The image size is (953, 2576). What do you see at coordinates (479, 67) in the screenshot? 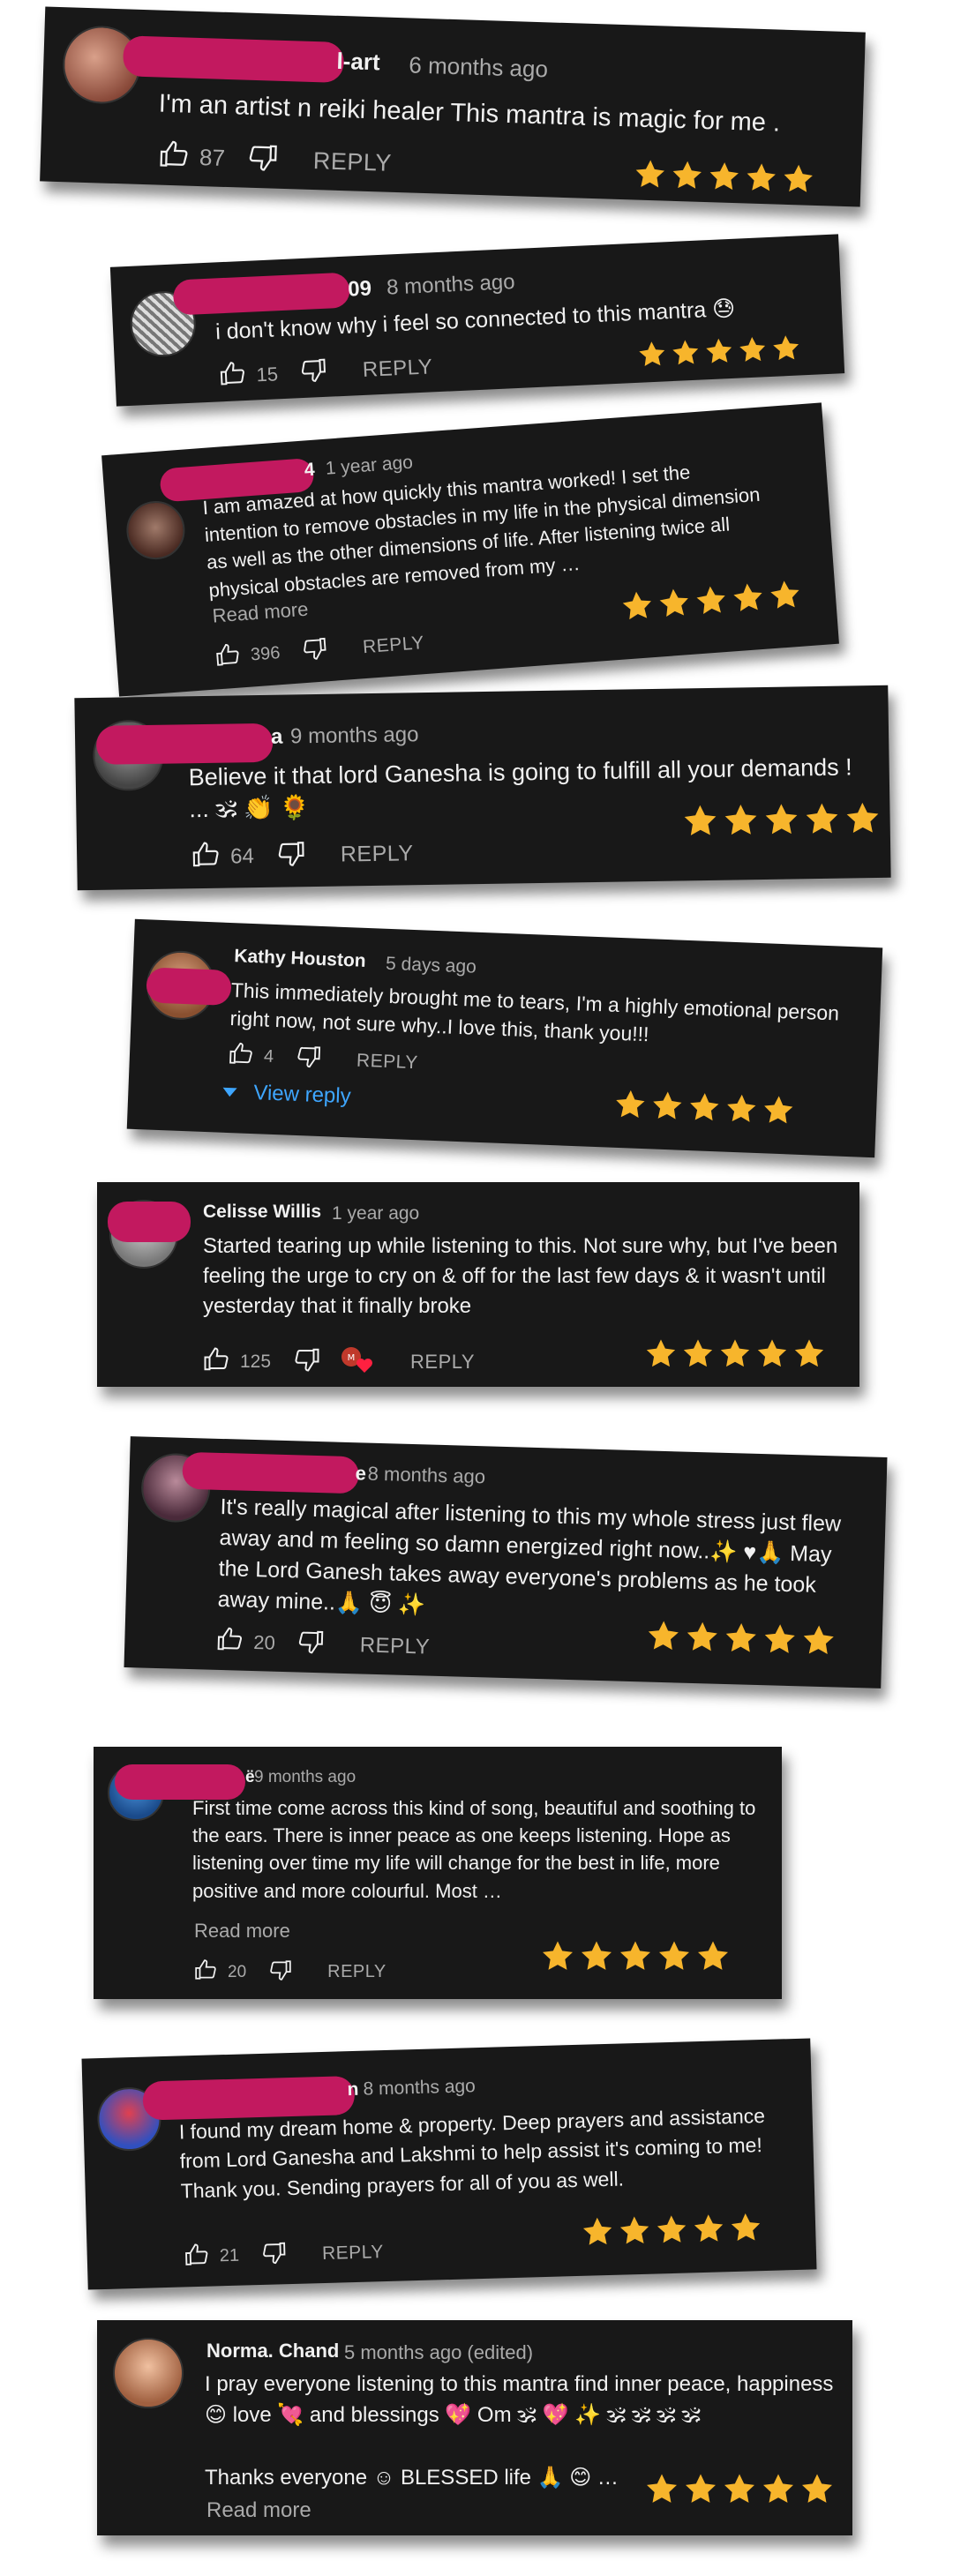
I see `comment-time: 6 months ago` at bounding box center [479, 67].